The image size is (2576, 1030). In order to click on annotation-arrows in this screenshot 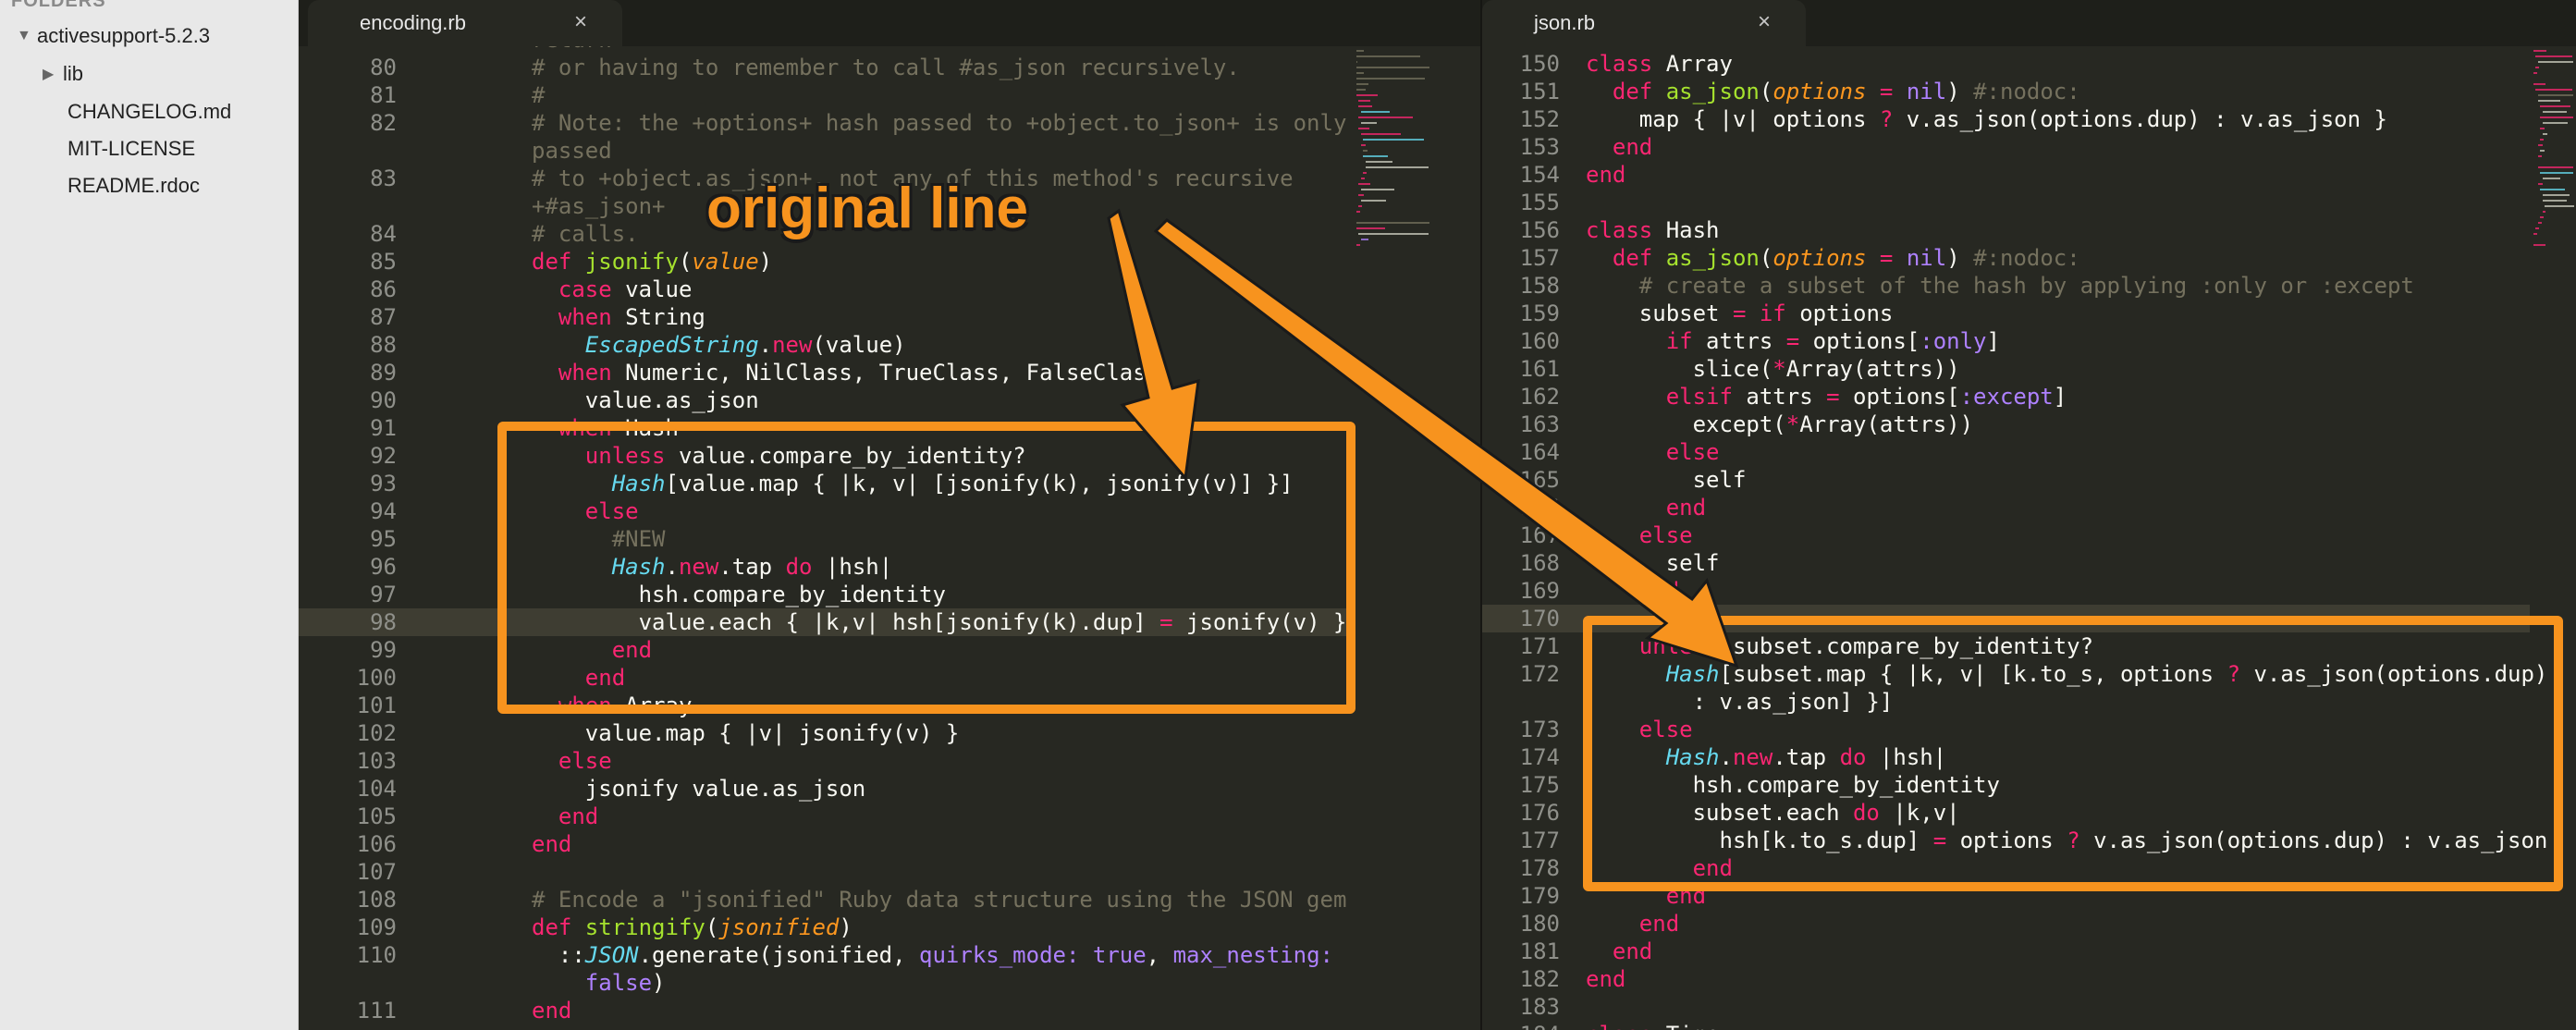, I will do `click(1423, 438)`.